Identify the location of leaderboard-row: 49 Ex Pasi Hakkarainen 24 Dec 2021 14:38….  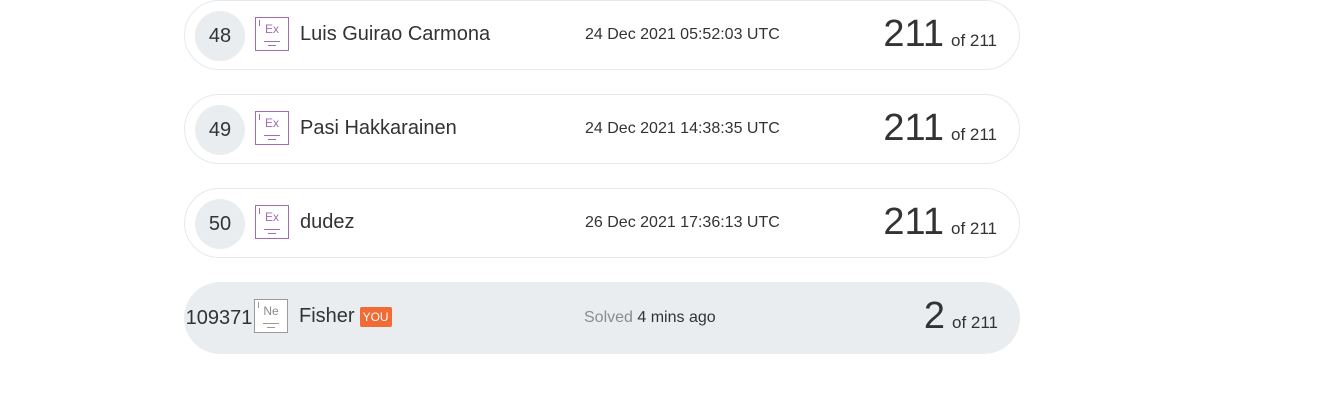
(602, 129).